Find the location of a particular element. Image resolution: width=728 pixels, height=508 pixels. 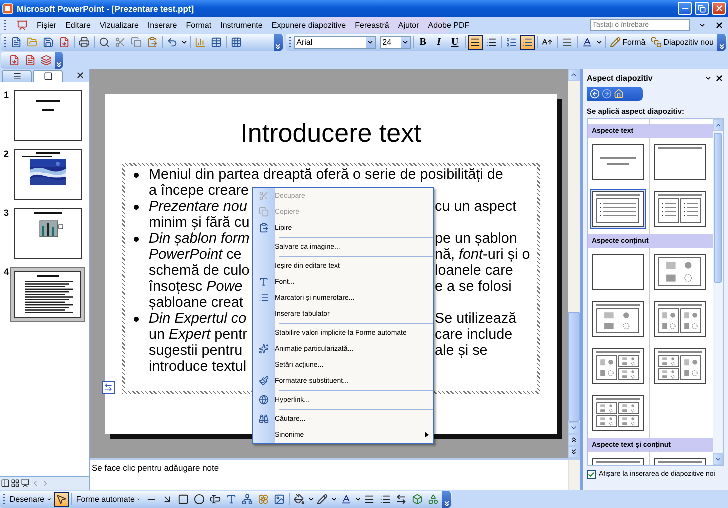

menu-item: Fișier is located at coordinates (47, 25).